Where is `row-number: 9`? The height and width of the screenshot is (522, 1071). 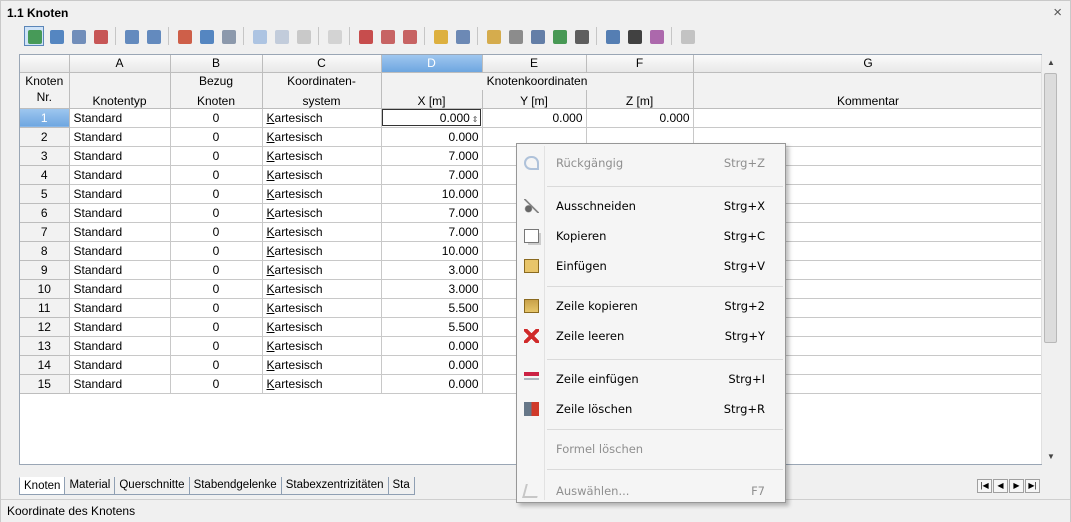
row-number: 9 is located at coordinates (45, 270).